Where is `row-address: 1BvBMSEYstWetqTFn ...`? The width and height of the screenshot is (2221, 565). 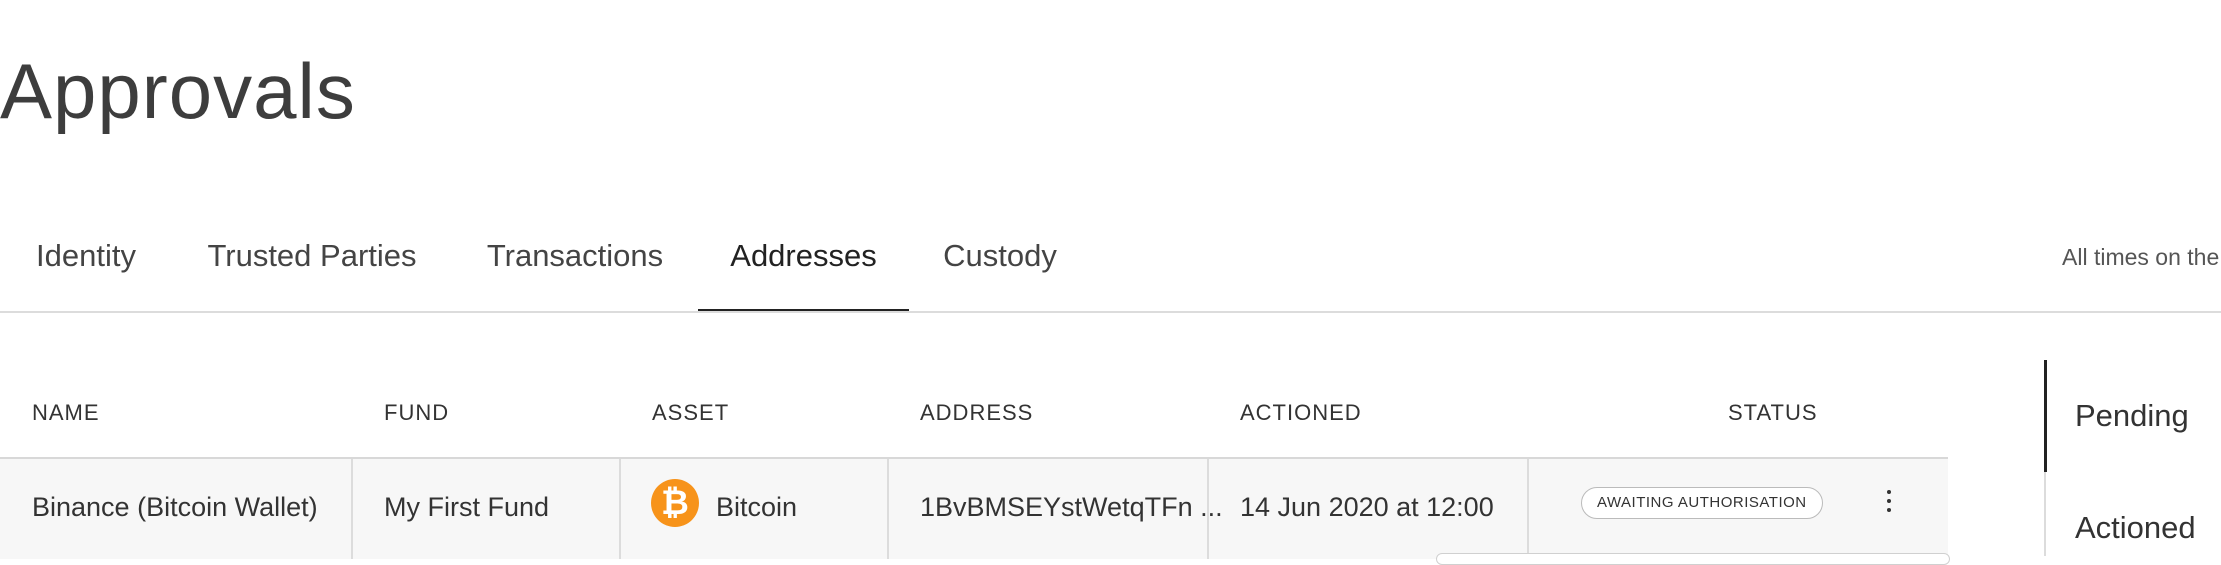 row-address: 1BvBMSEYstWetqTFn ... is located at coordinates (1071, 507).